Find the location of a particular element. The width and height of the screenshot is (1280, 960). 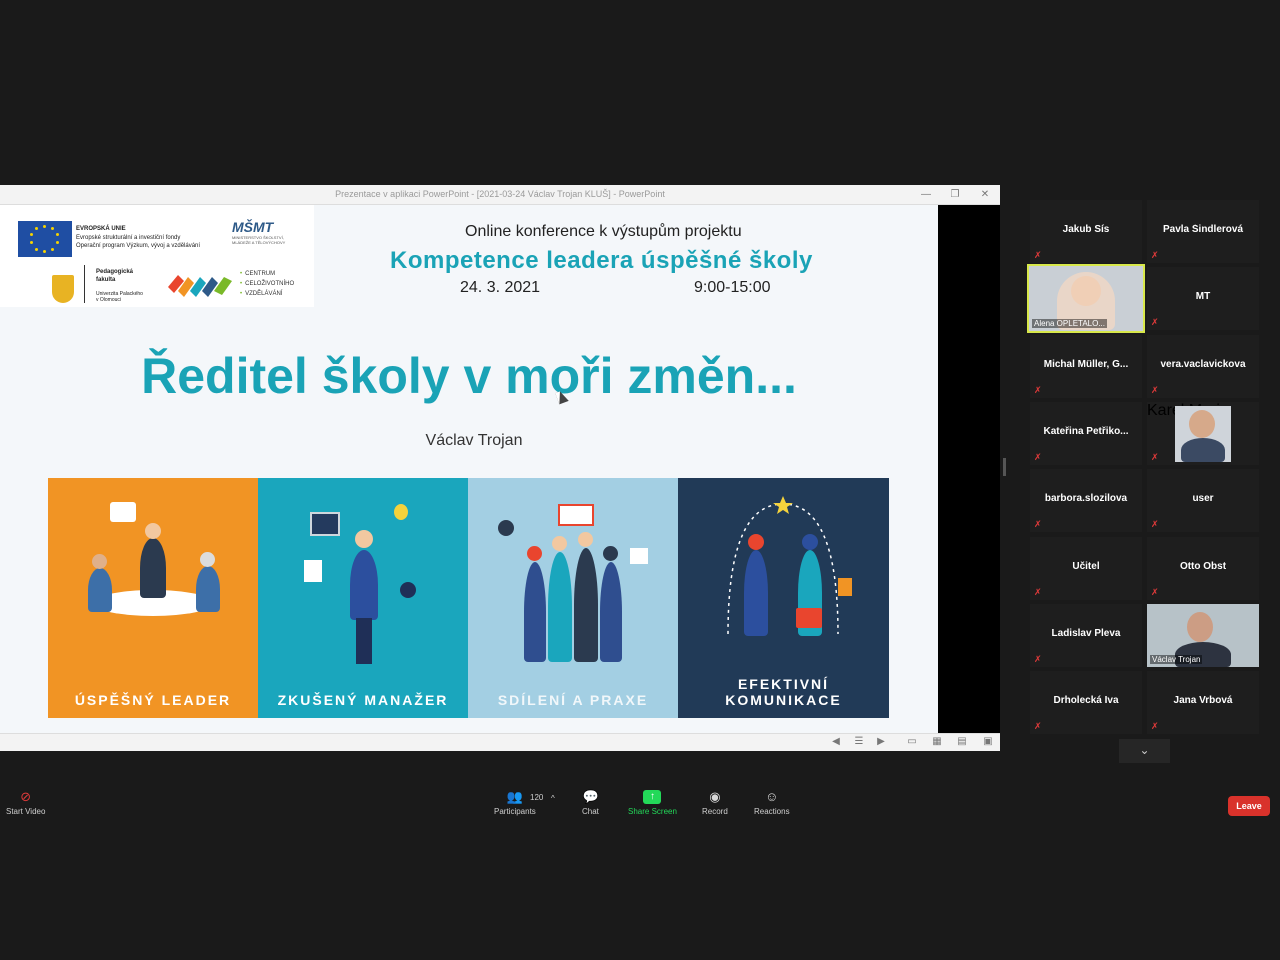

participant-tile: Jana Vrbová ✗ is located at coordinates (1203, 702).